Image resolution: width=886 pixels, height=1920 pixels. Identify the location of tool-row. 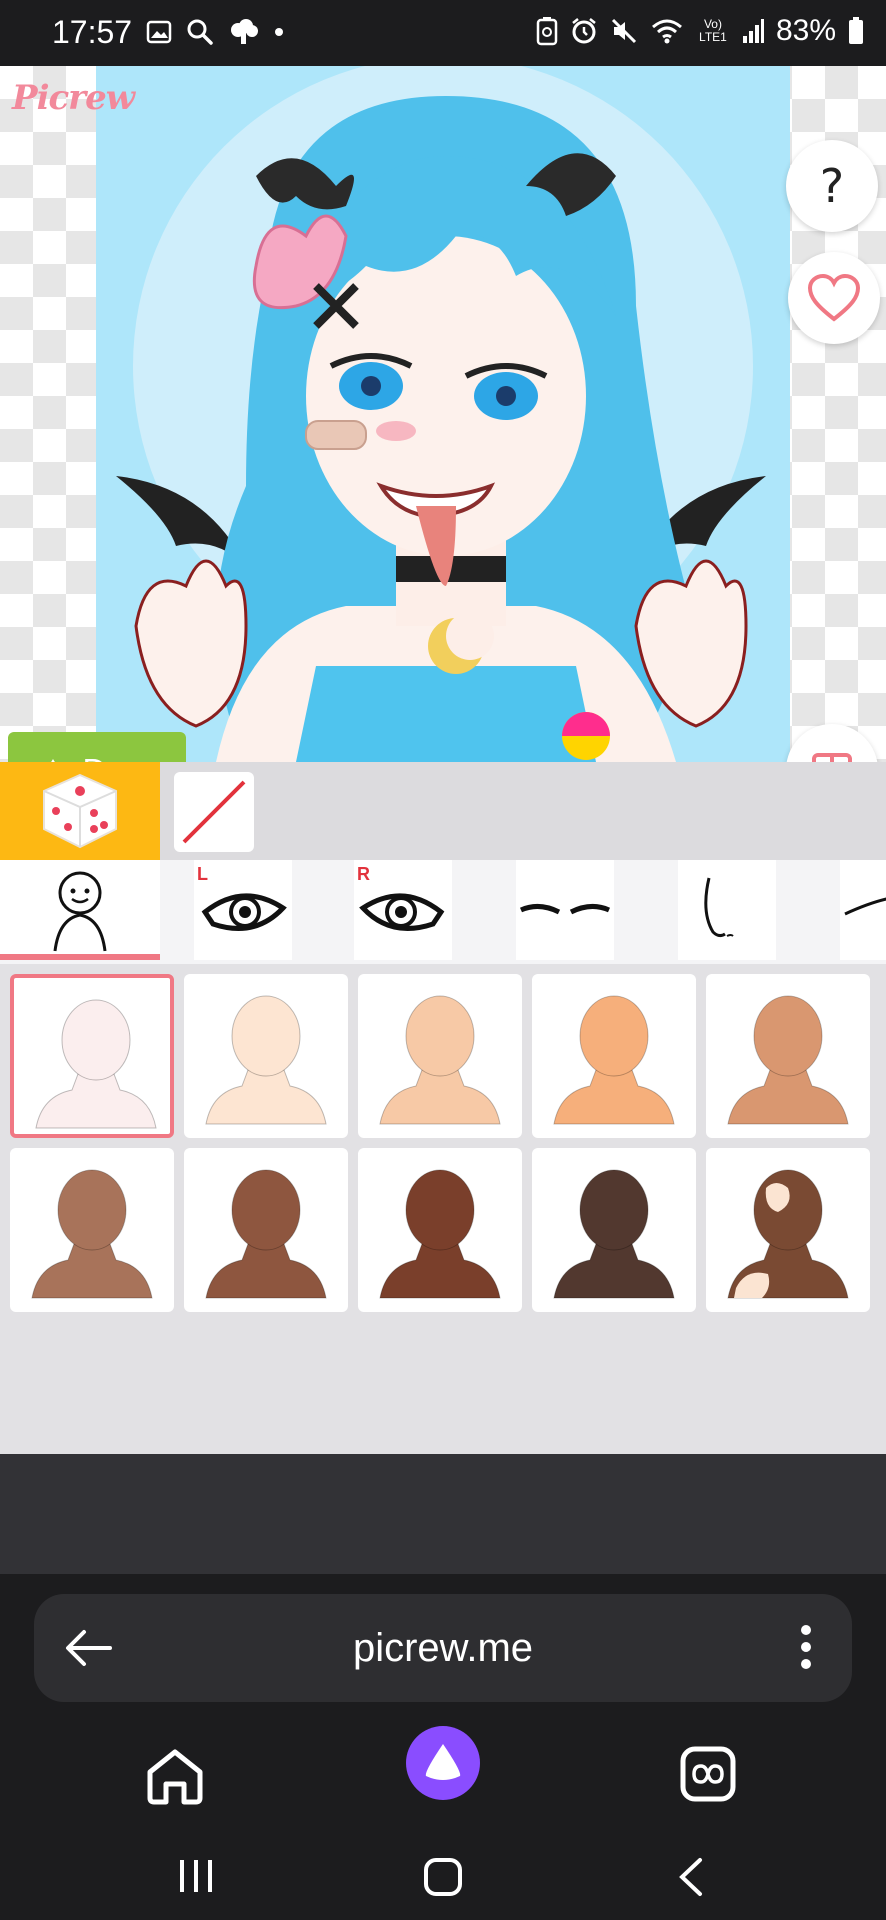
(443, 811).